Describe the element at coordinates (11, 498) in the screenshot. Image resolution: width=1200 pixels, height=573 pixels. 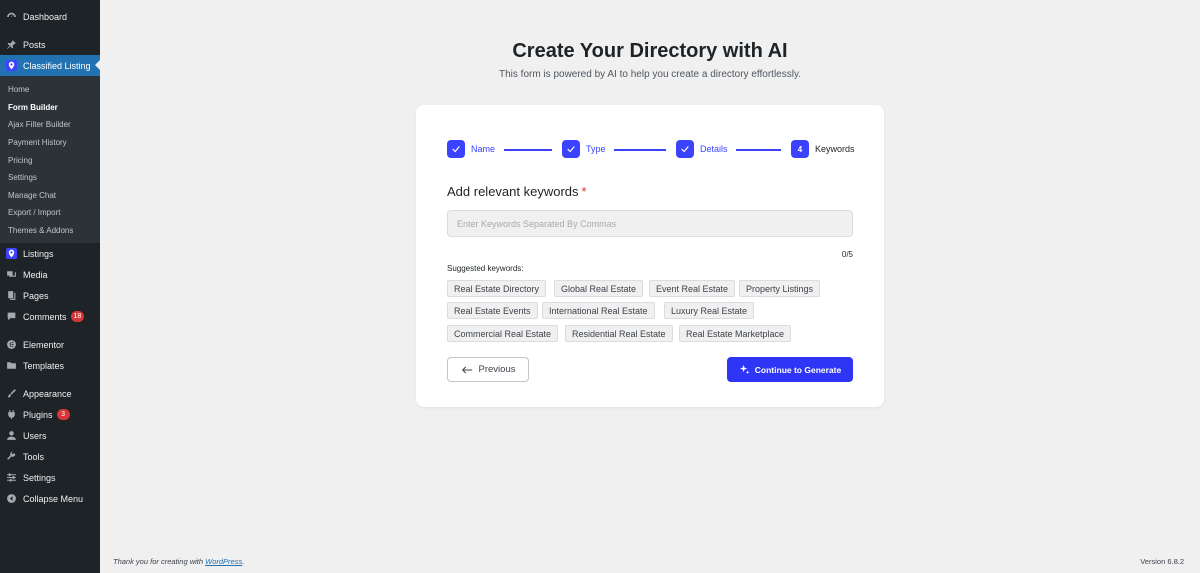
I see `collapse-icon` at that location.